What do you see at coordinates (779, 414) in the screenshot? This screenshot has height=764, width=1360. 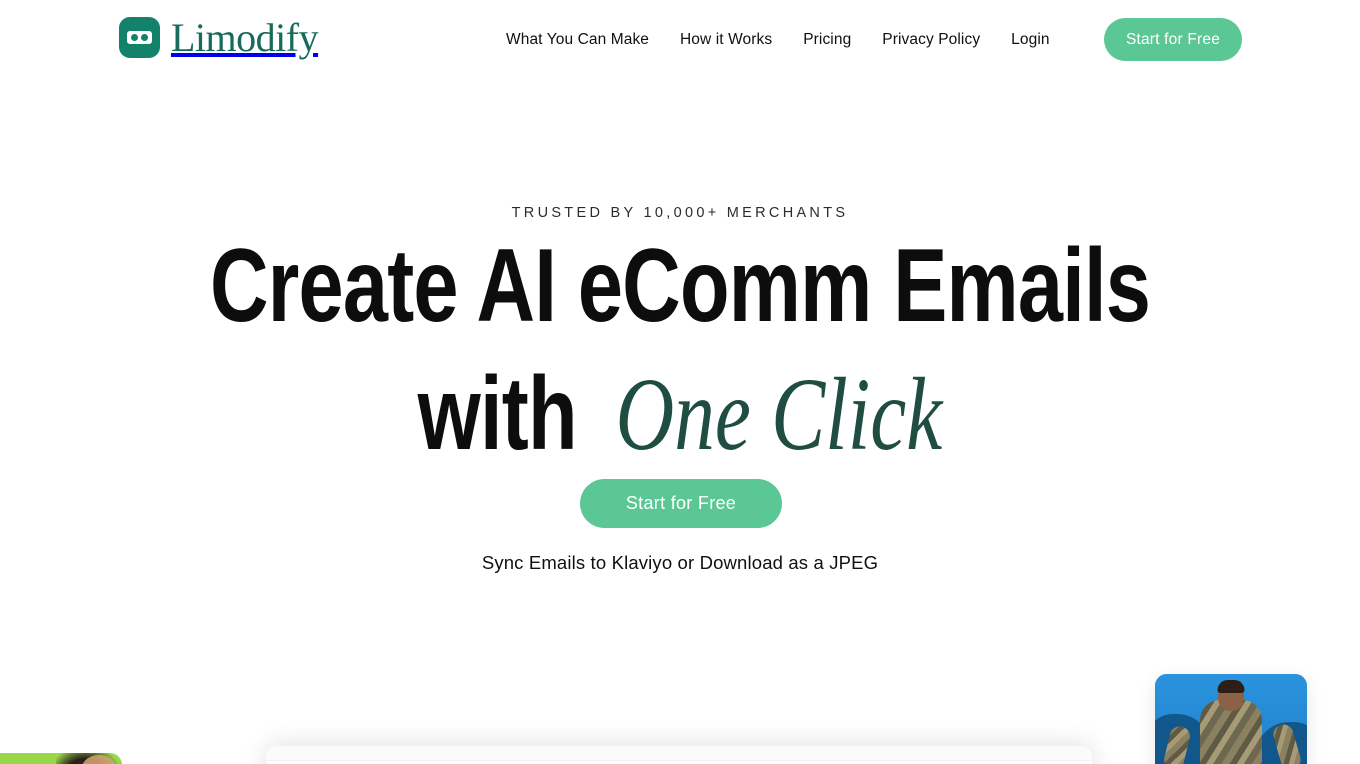 I see `headline-accent-one-click: One Click` at bounding box center [779, 414].